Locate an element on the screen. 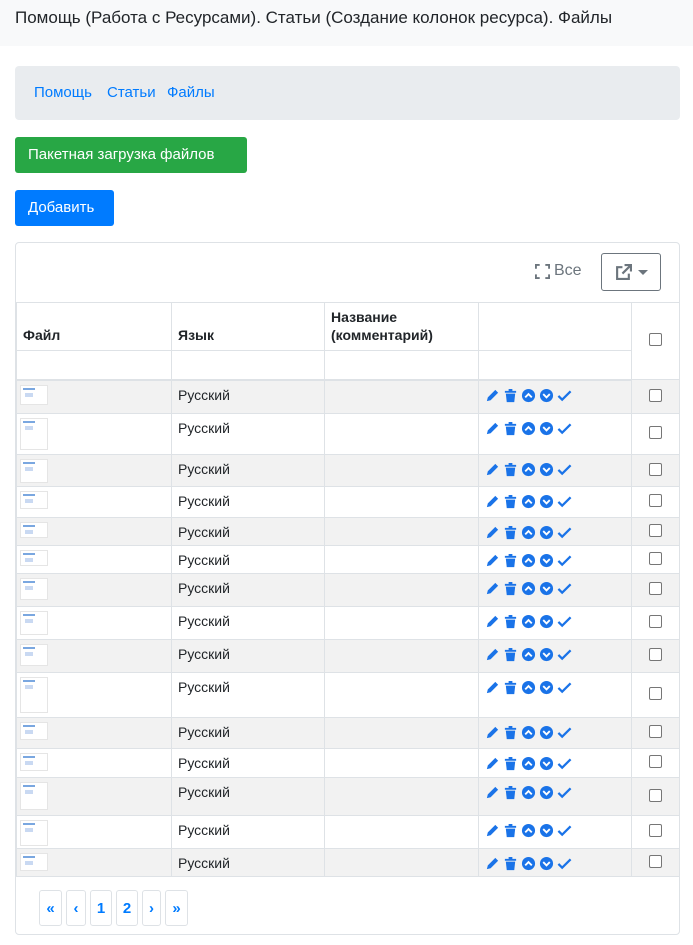  breadcrumb-item-articles: Статьи is located at coordinates (131, 92).